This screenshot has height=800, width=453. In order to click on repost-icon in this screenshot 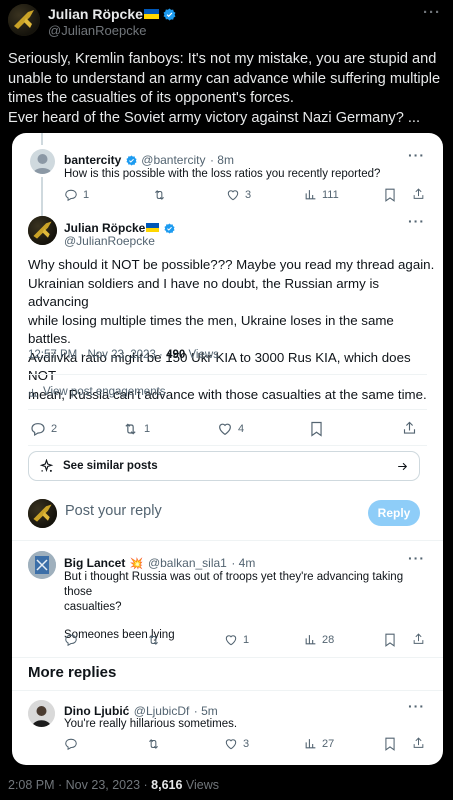, I will do `click(153, 640)`.